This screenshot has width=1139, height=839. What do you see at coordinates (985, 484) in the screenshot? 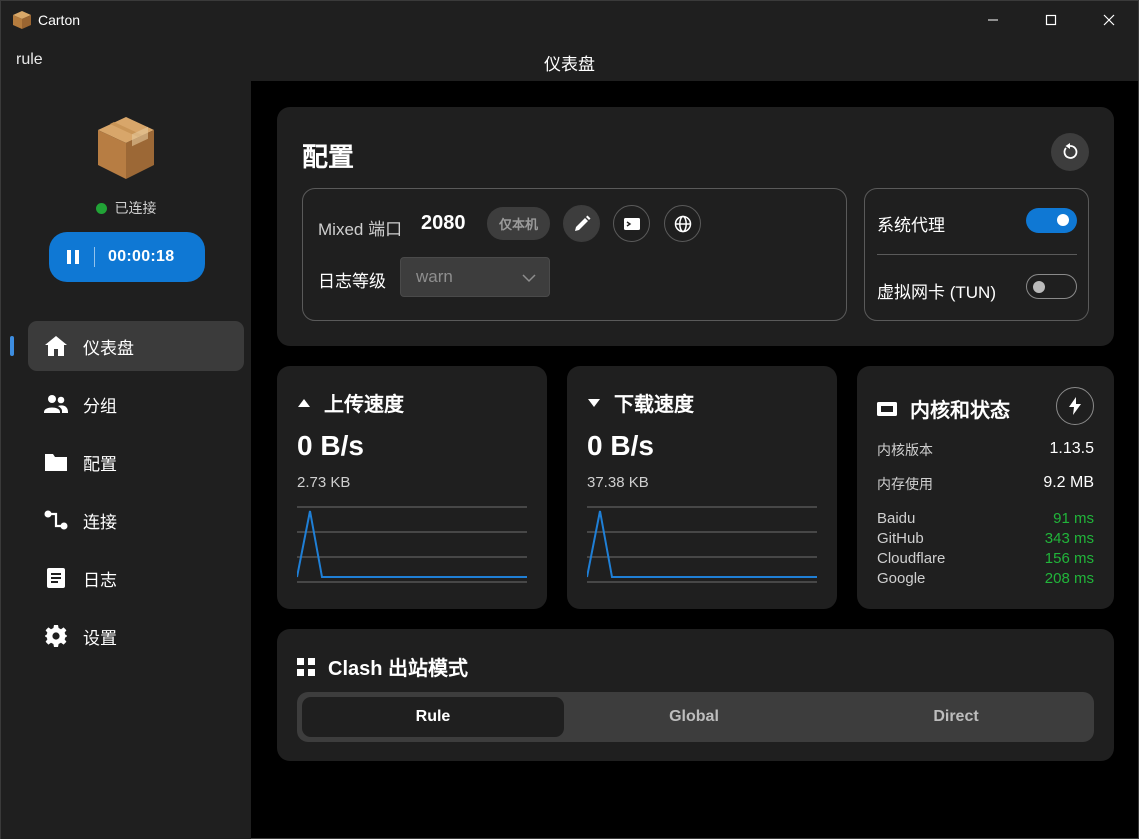
I see `memory-row: 内存使用 9.2 MB` at bounding box center [985, 484].